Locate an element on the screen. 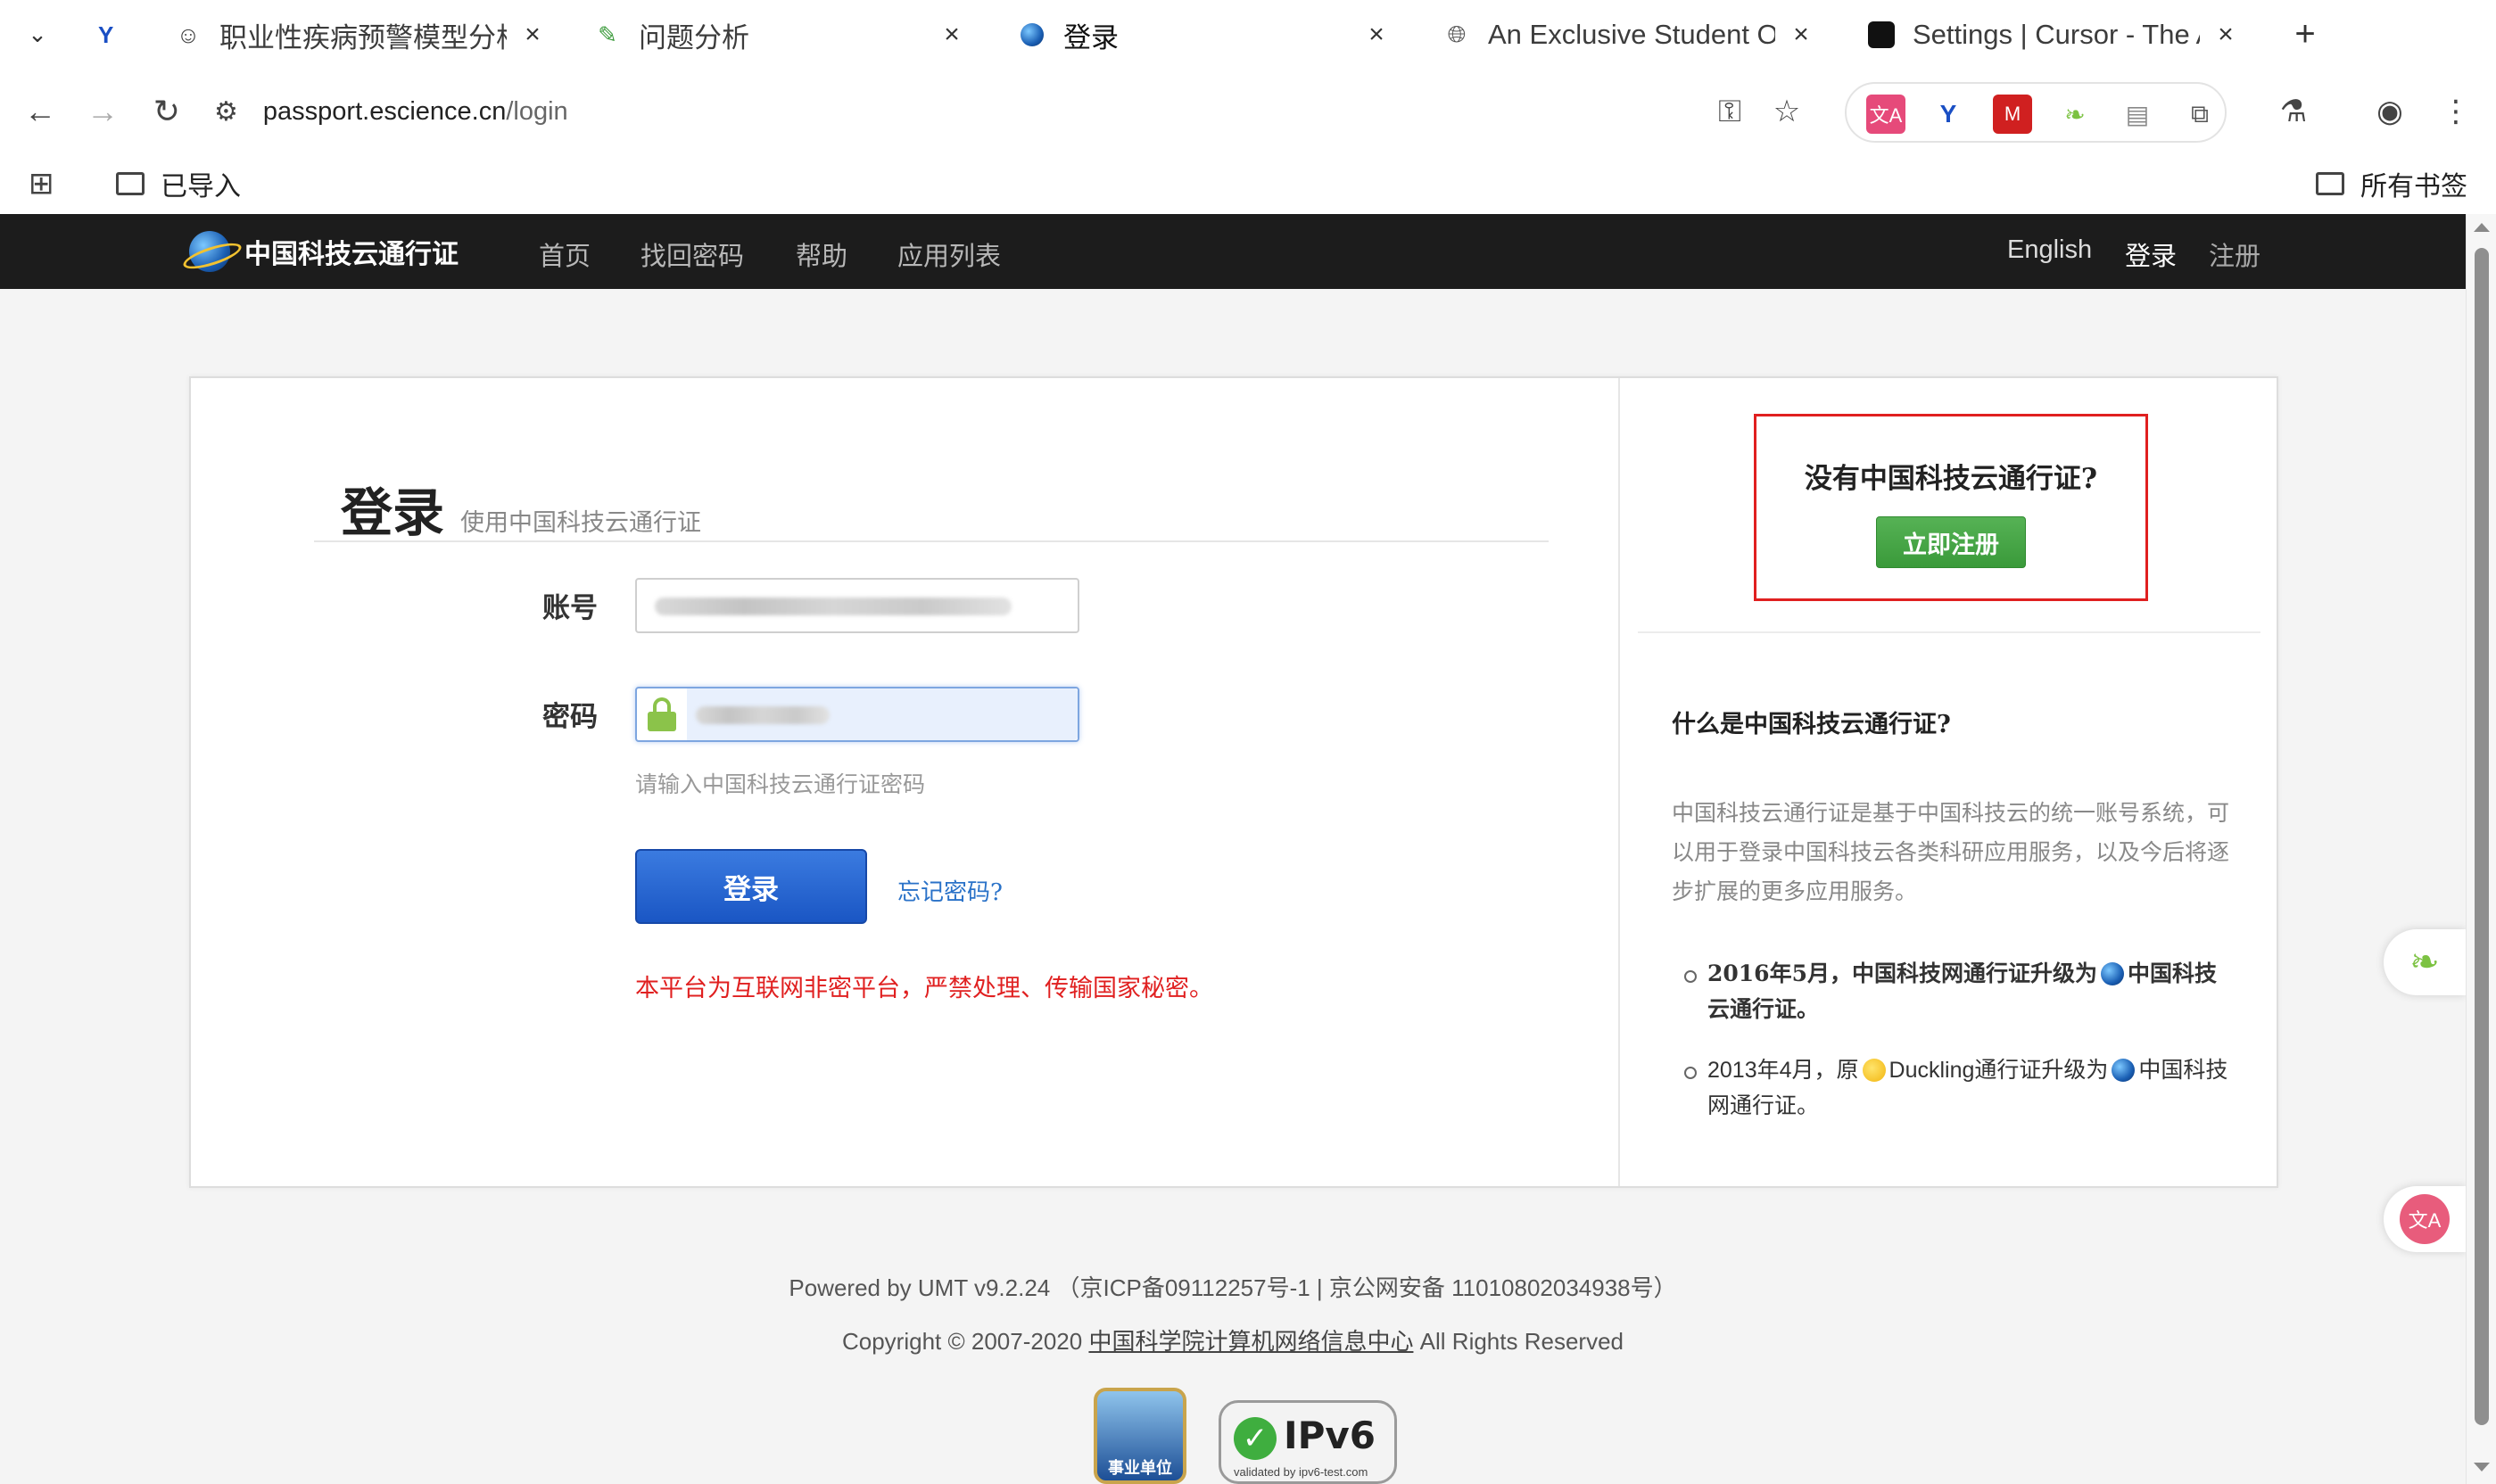 This screenshot has width=2496, height=1484. leaf-ext-icon: ❧ is located at coordinates (2075, 114).